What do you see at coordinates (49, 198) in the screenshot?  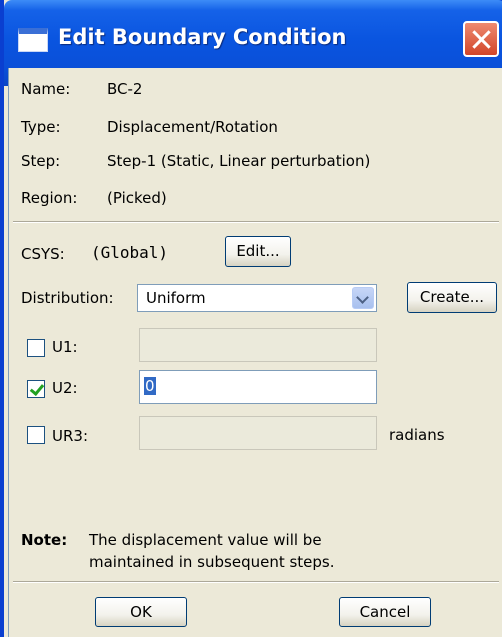 I see `region-label: Region:` at bounding box center [49, 198].